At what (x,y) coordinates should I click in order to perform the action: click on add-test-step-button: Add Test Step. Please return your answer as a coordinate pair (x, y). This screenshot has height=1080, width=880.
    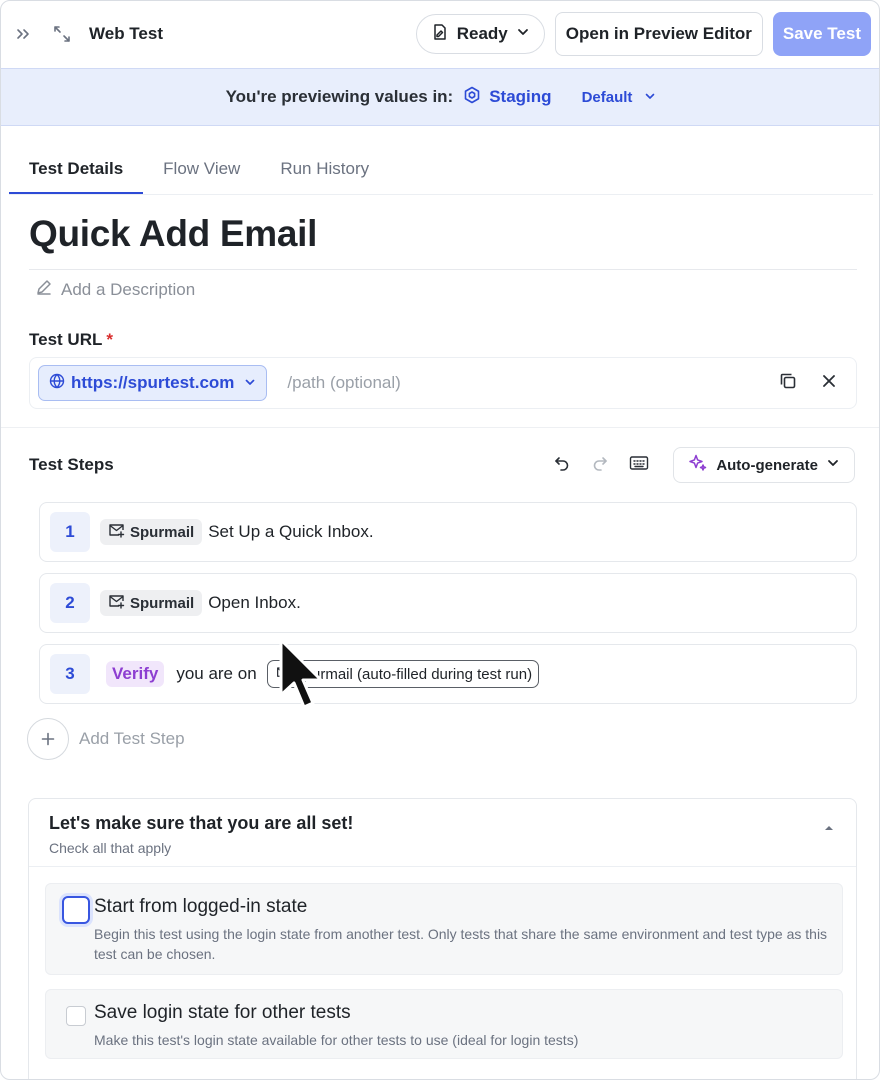
    Looking at the image, I should click on (106, 739).